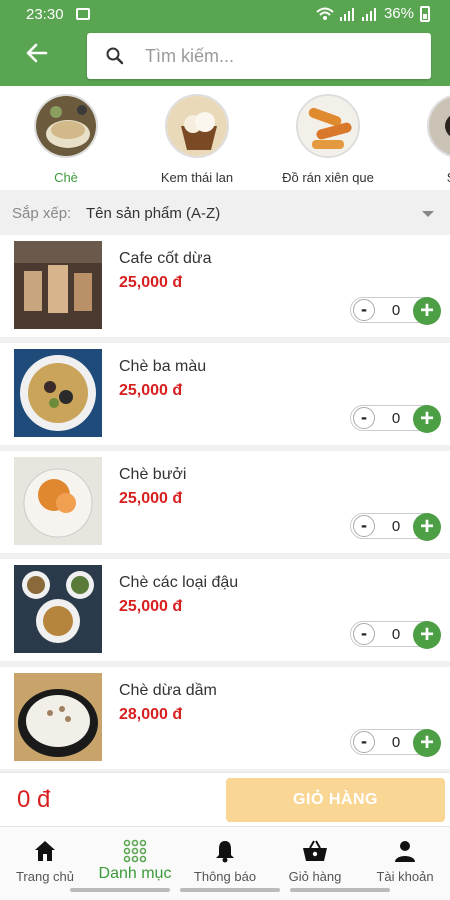  What do you see at coordinates (225, 610) in the screenshot?
I see `product-item: Chè các loại đậu 25,000 đ - 0 +` at bounding box center [225, 610].